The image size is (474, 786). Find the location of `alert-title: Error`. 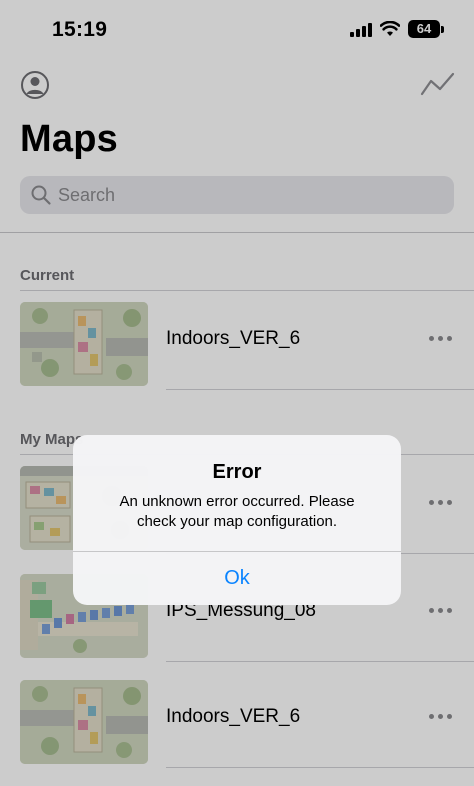

alert-title: Error is located at coordinates (237, 472).